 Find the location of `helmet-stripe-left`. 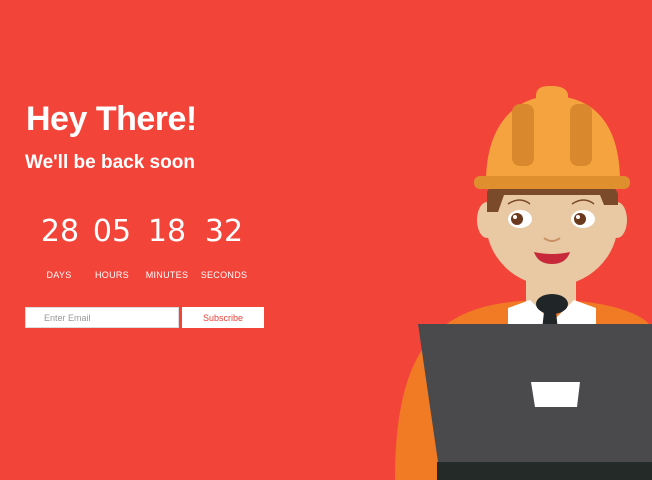

helmet-stripe-left is located at coordinates (523, 135).